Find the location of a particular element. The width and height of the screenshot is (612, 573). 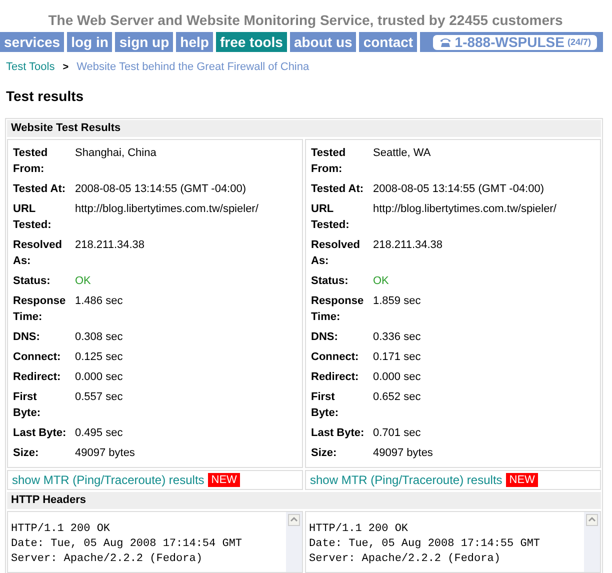

section-header: HTTP Headers is located at coordinates (304, 500).